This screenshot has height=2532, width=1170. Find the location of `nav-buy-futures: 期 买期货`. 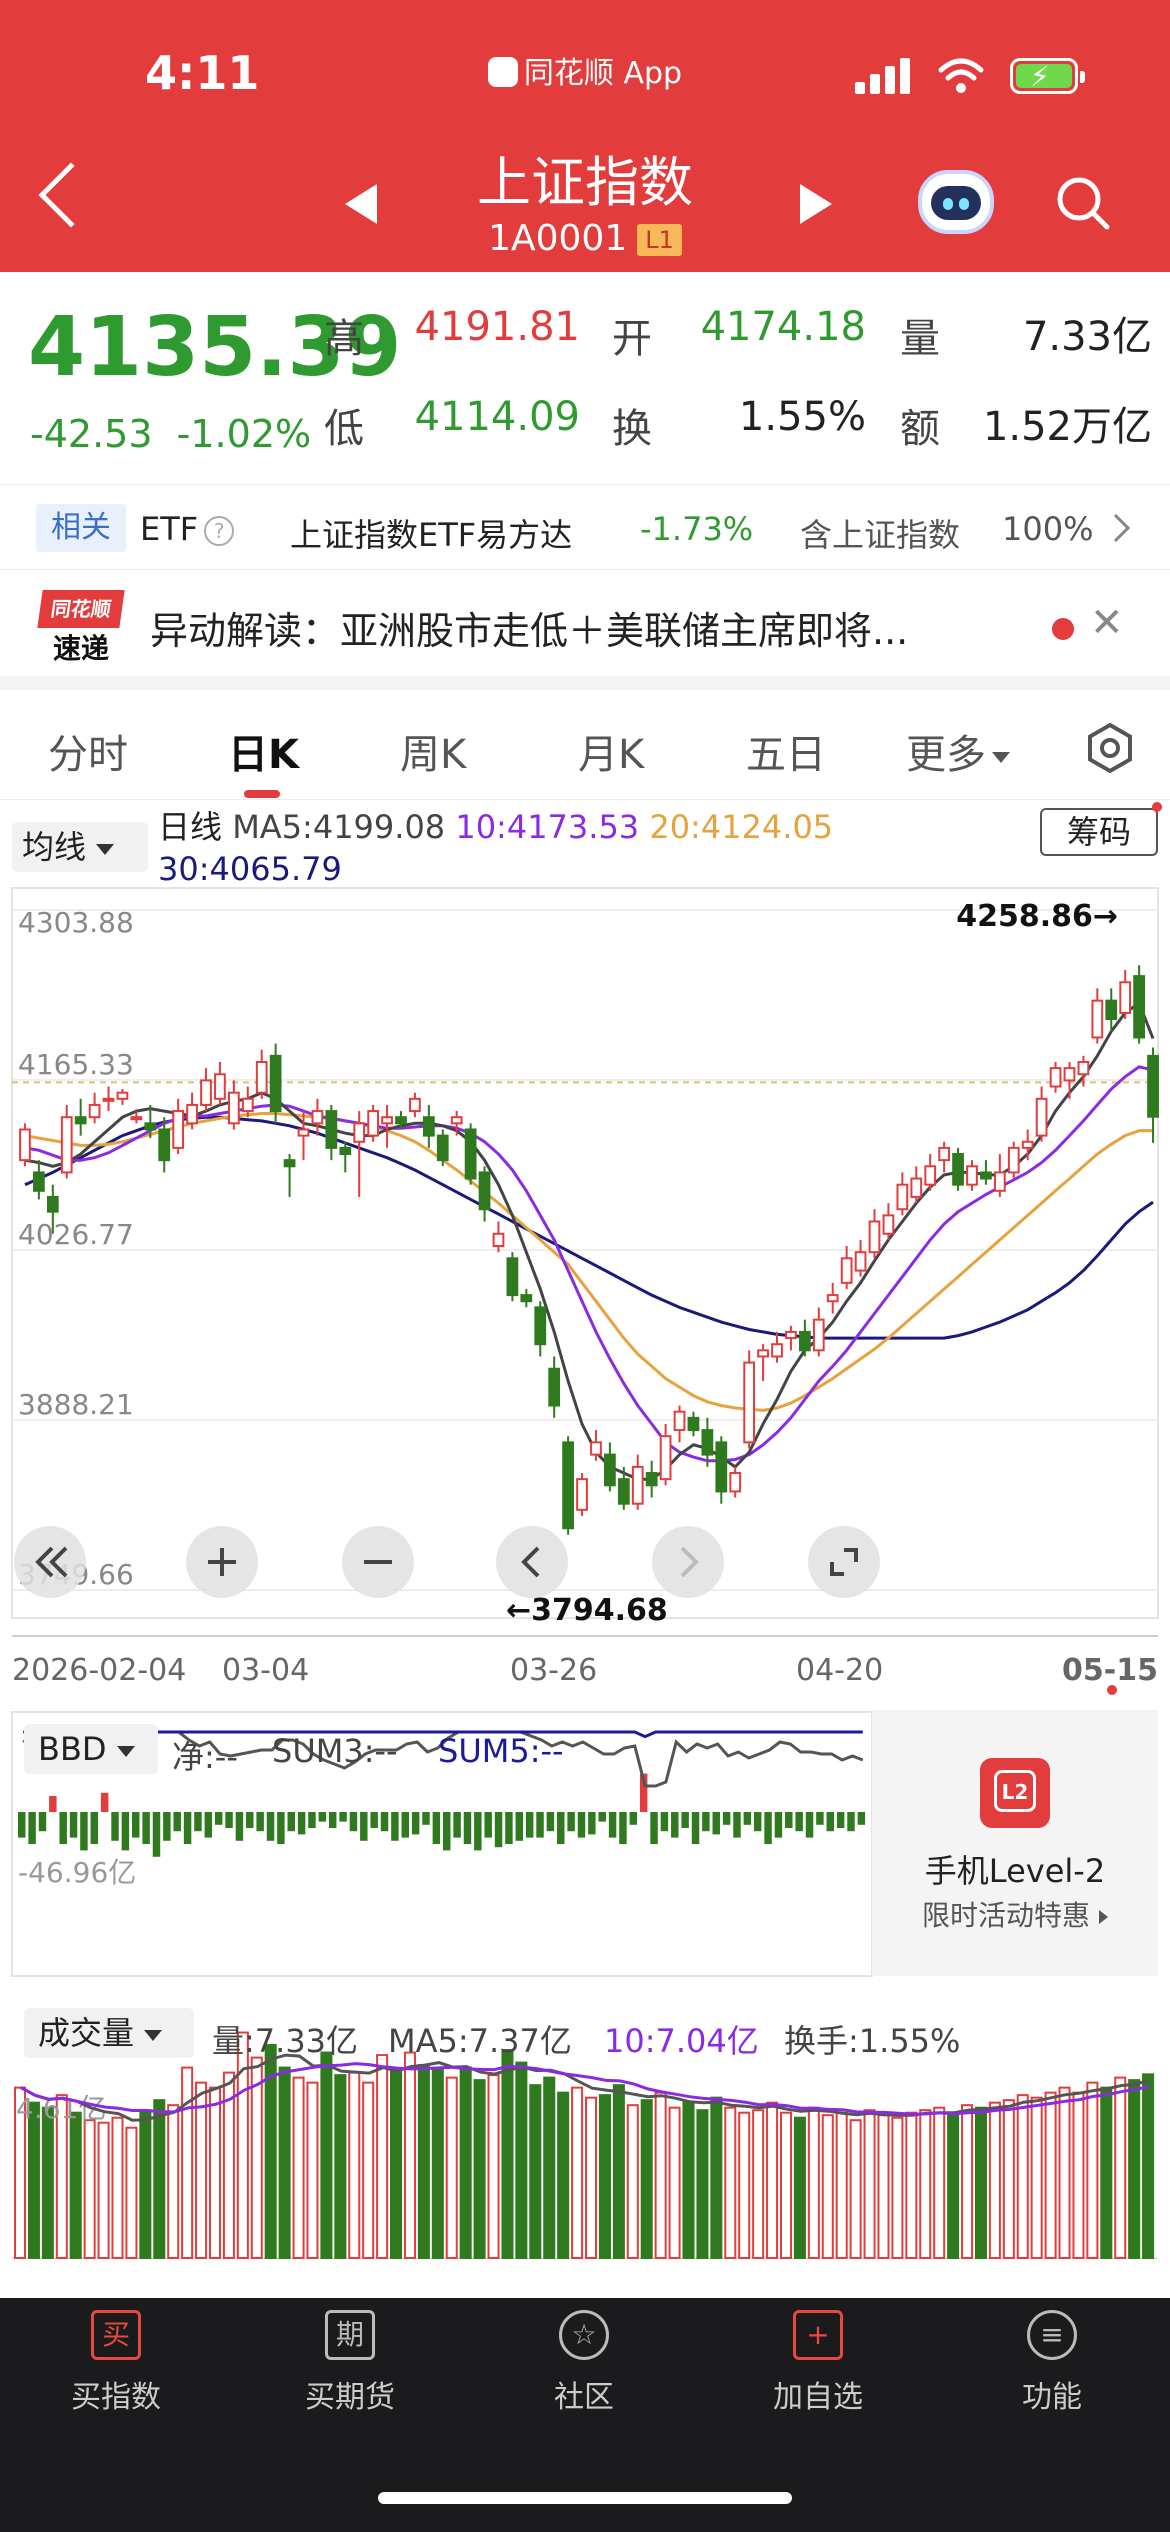

nav-buy-futures: 期 买期货 is located at coordinates (350, 2363).